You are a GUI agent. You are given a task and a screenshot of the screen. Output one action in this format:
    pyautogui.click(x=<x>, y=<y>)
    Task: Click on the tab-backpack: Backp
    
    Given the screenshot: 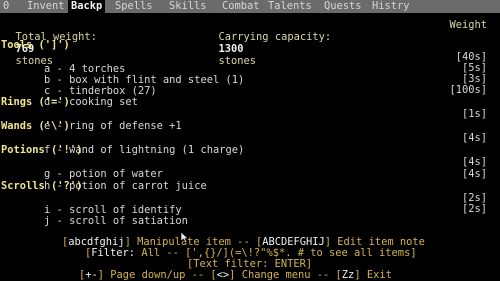 What is the action you would take?
    pyautogui.click(x=87, y=6)
    